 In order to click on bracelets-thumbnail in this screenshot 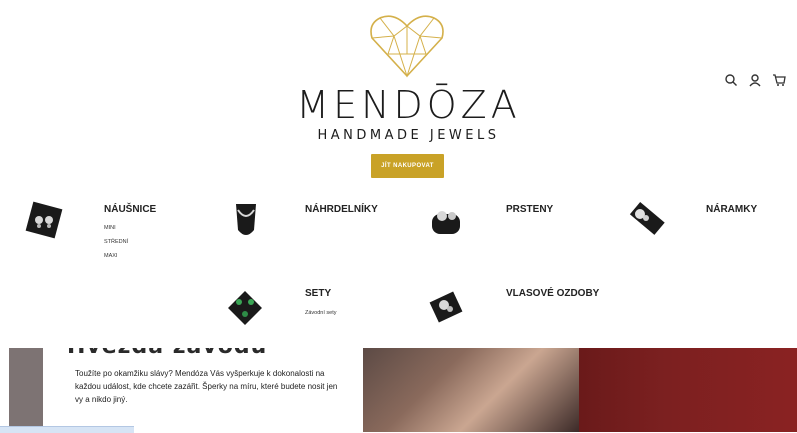, I will do `click(646, 220)`.